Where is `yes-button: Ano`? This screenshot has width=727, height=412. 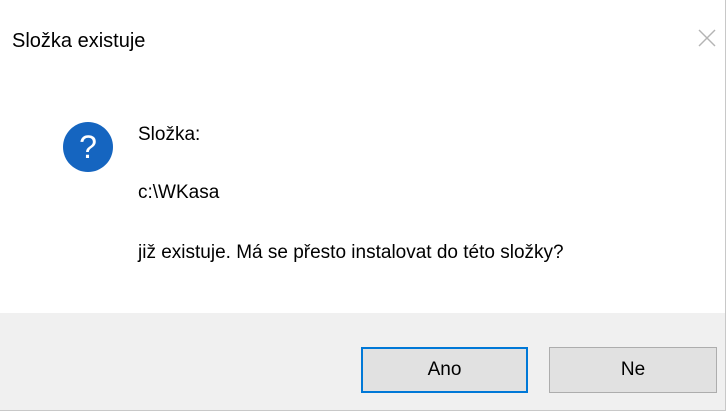 yes-button: Ano is located at coordinates (444, 370).